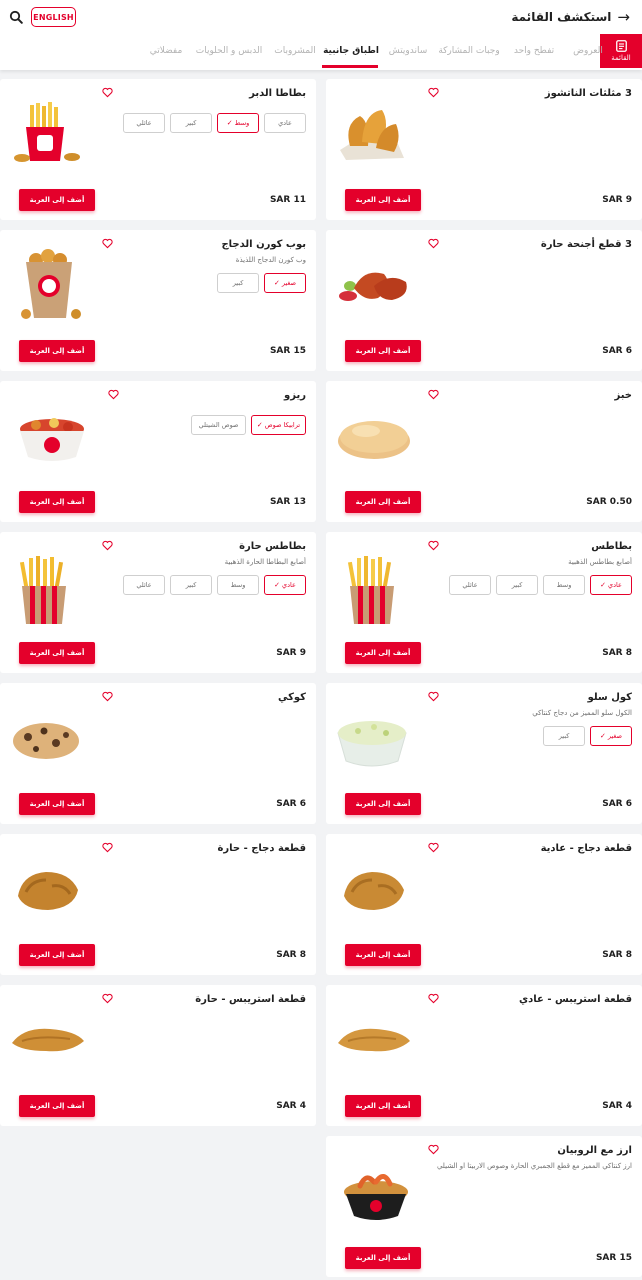 The image size is (642, 1280). I want to click on product-price: SAR 11, so click(287, 200).